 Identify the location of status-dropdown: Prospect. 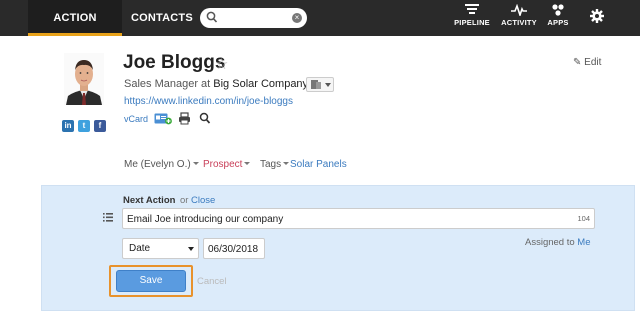
(227, 164).